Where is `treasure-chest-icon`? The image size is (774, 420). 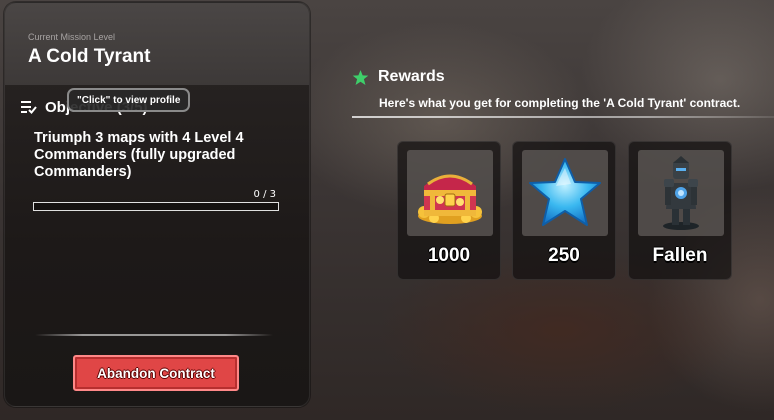
treasure-chest-icon is located at coordinates (450, 199).